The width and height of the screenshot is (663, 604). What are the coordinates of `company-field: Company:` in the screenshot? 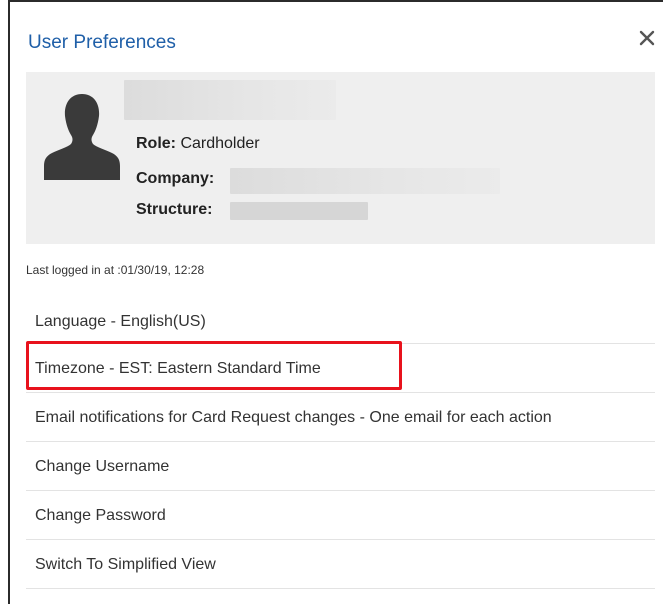 It's located at (175, 179).